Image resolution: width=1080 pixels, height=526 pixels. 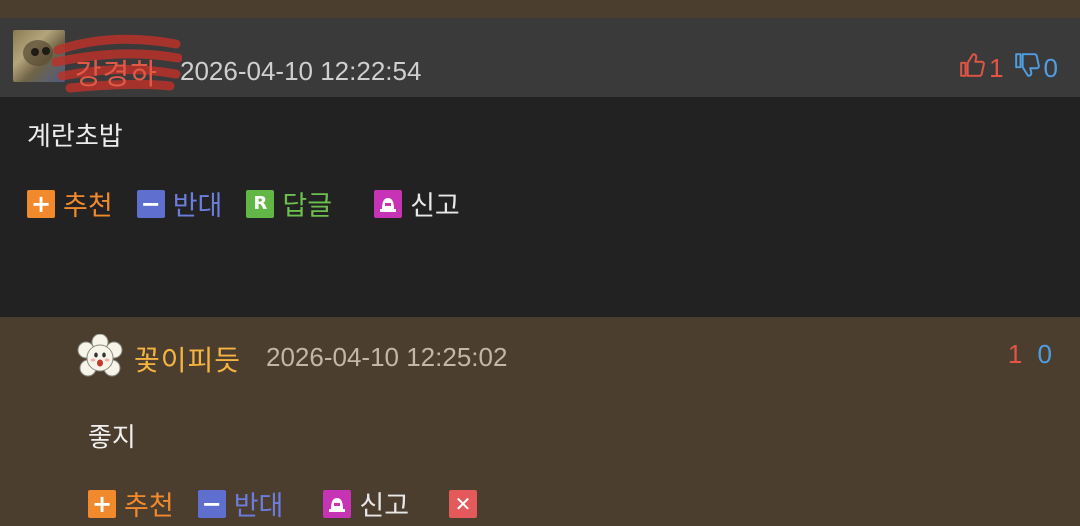 I want to click on top-strip, so click(x=540, y=9).